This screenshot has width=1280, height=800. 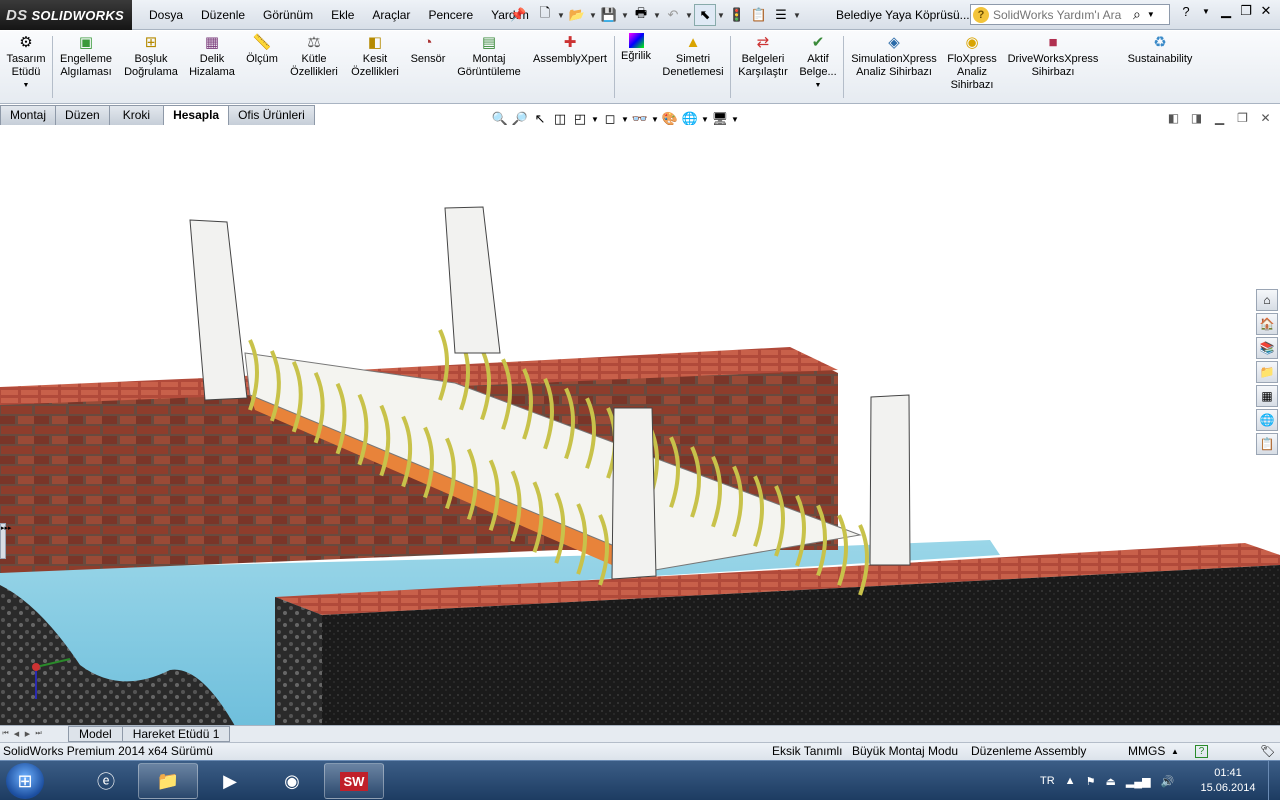 What do you see at coordinates (1070, 781) in the screenshot?
I see `show-hidden-icons-icon: ▲` at bounding box center [1070, 781].